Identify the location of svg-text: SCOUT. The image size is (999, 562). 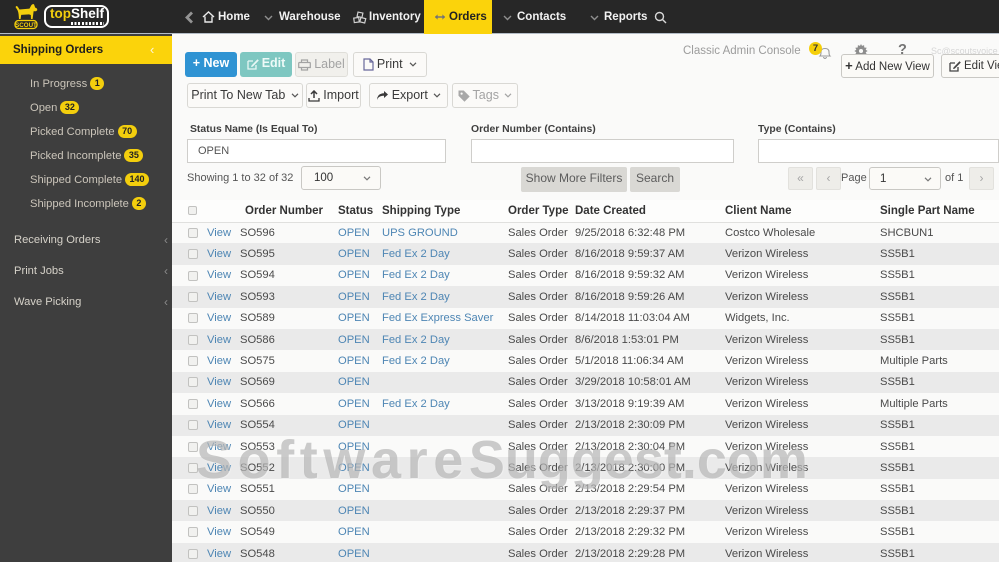
(26, 25).